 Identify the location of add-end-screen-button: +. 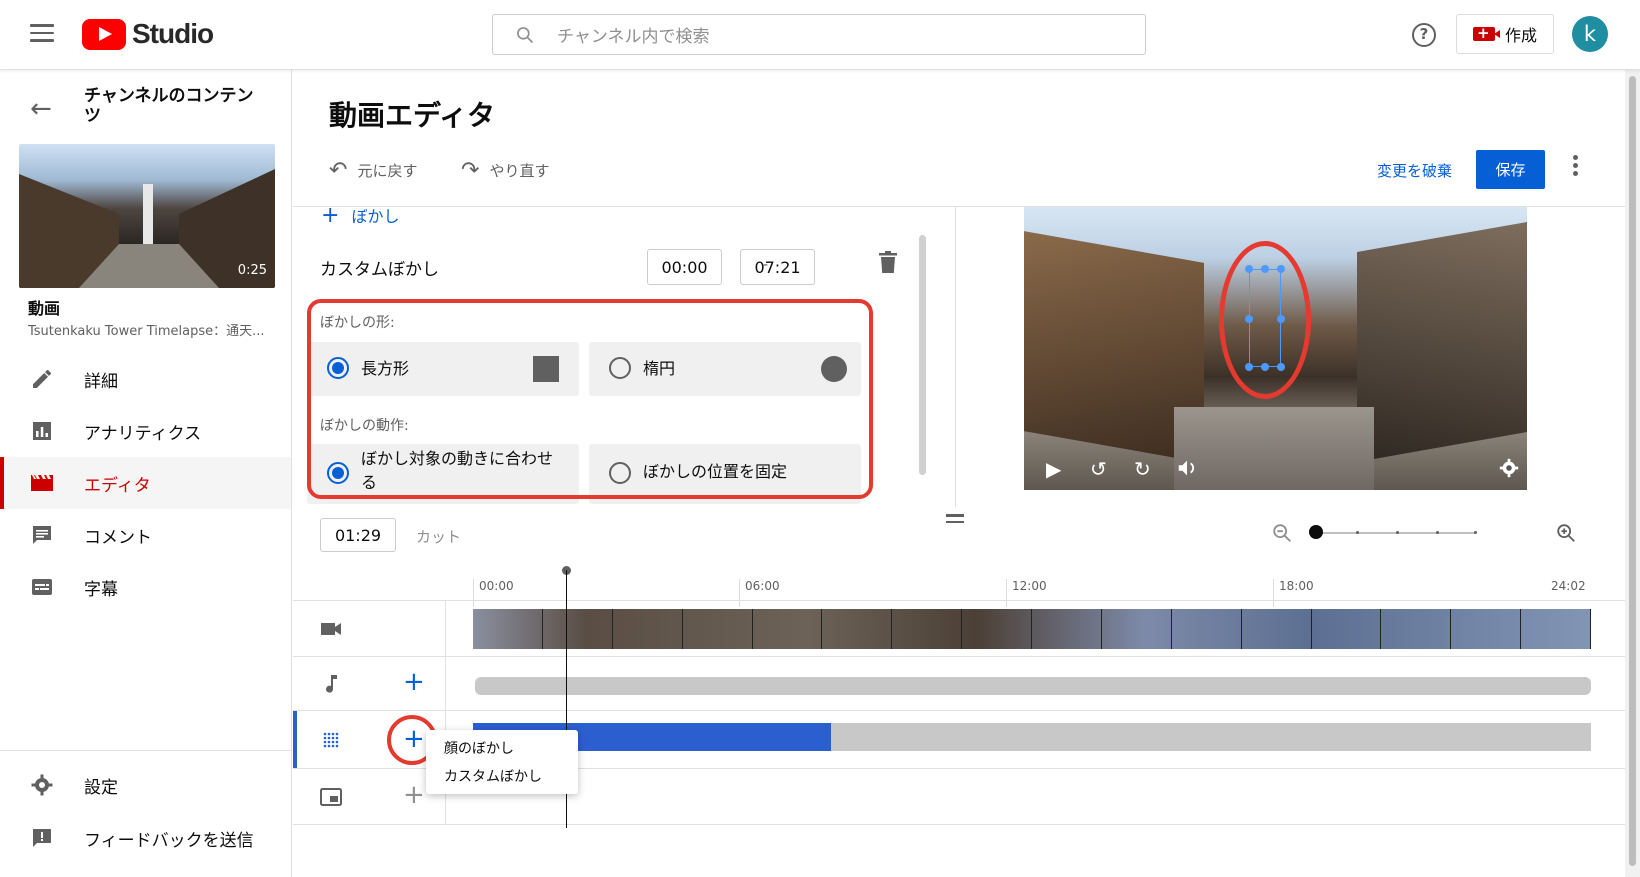
(414, 795).